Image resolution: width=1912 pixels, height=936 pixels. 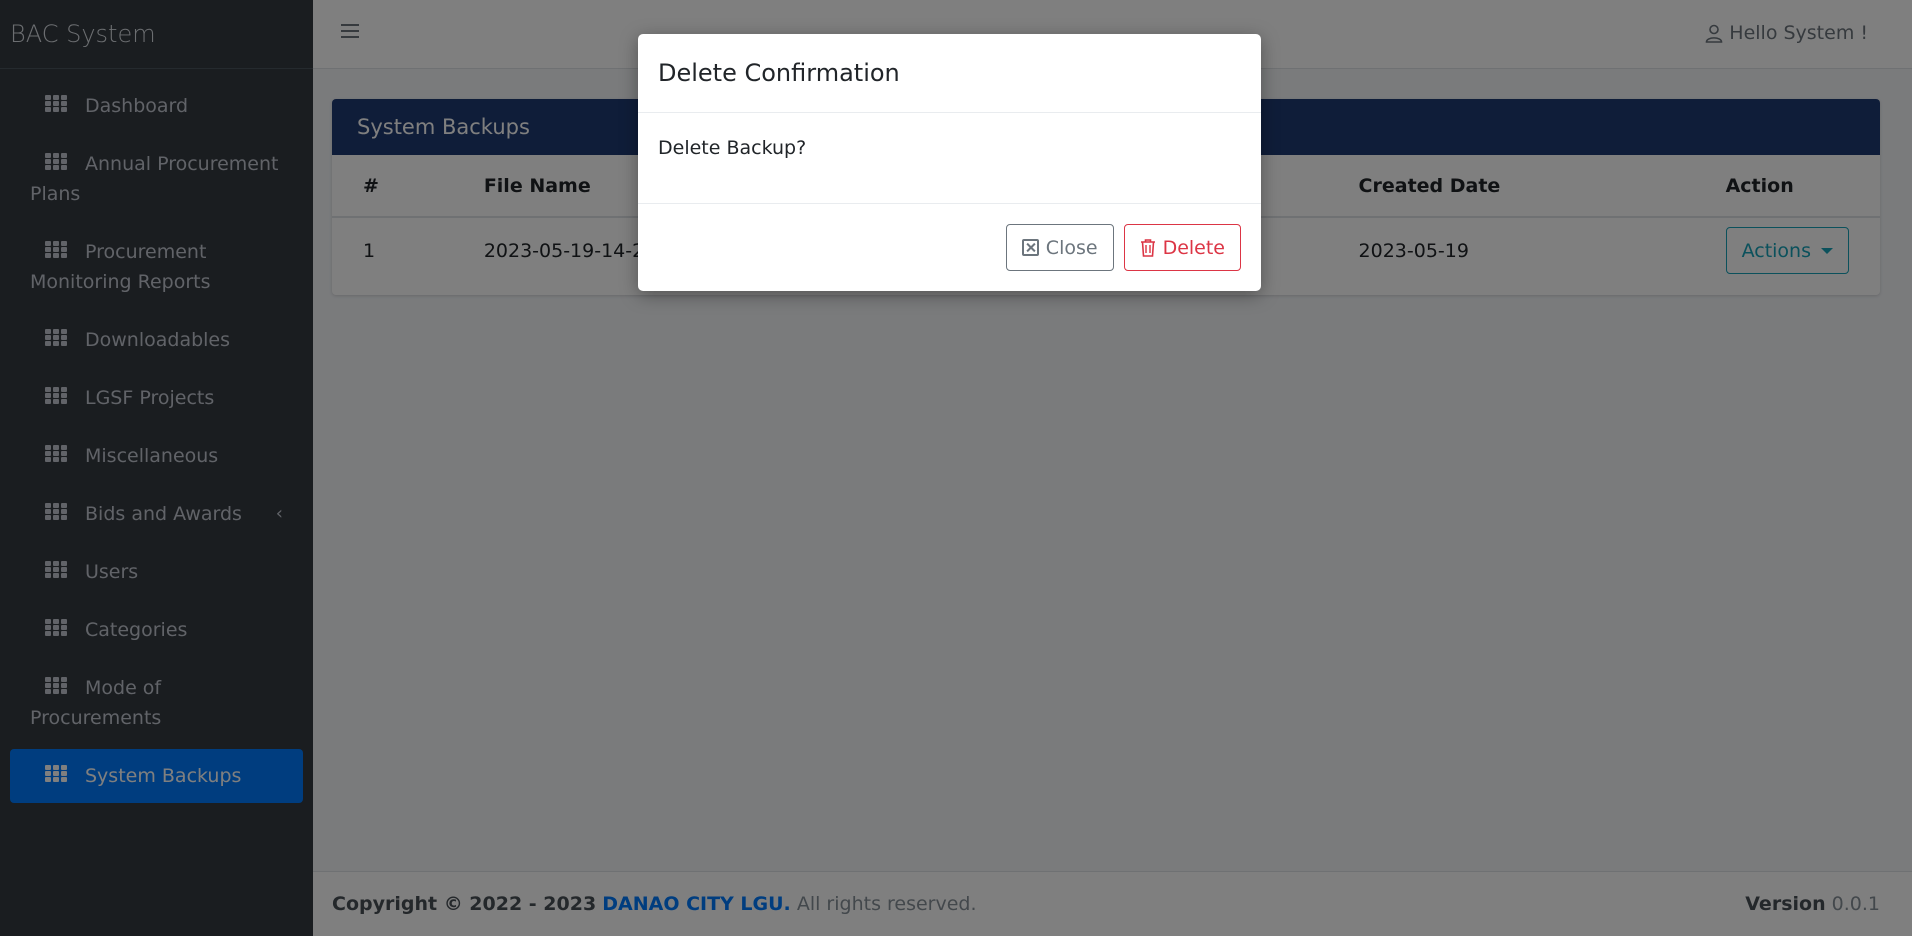 I want to click on modal-footer: Close Delete, so click(x=949, y=247).